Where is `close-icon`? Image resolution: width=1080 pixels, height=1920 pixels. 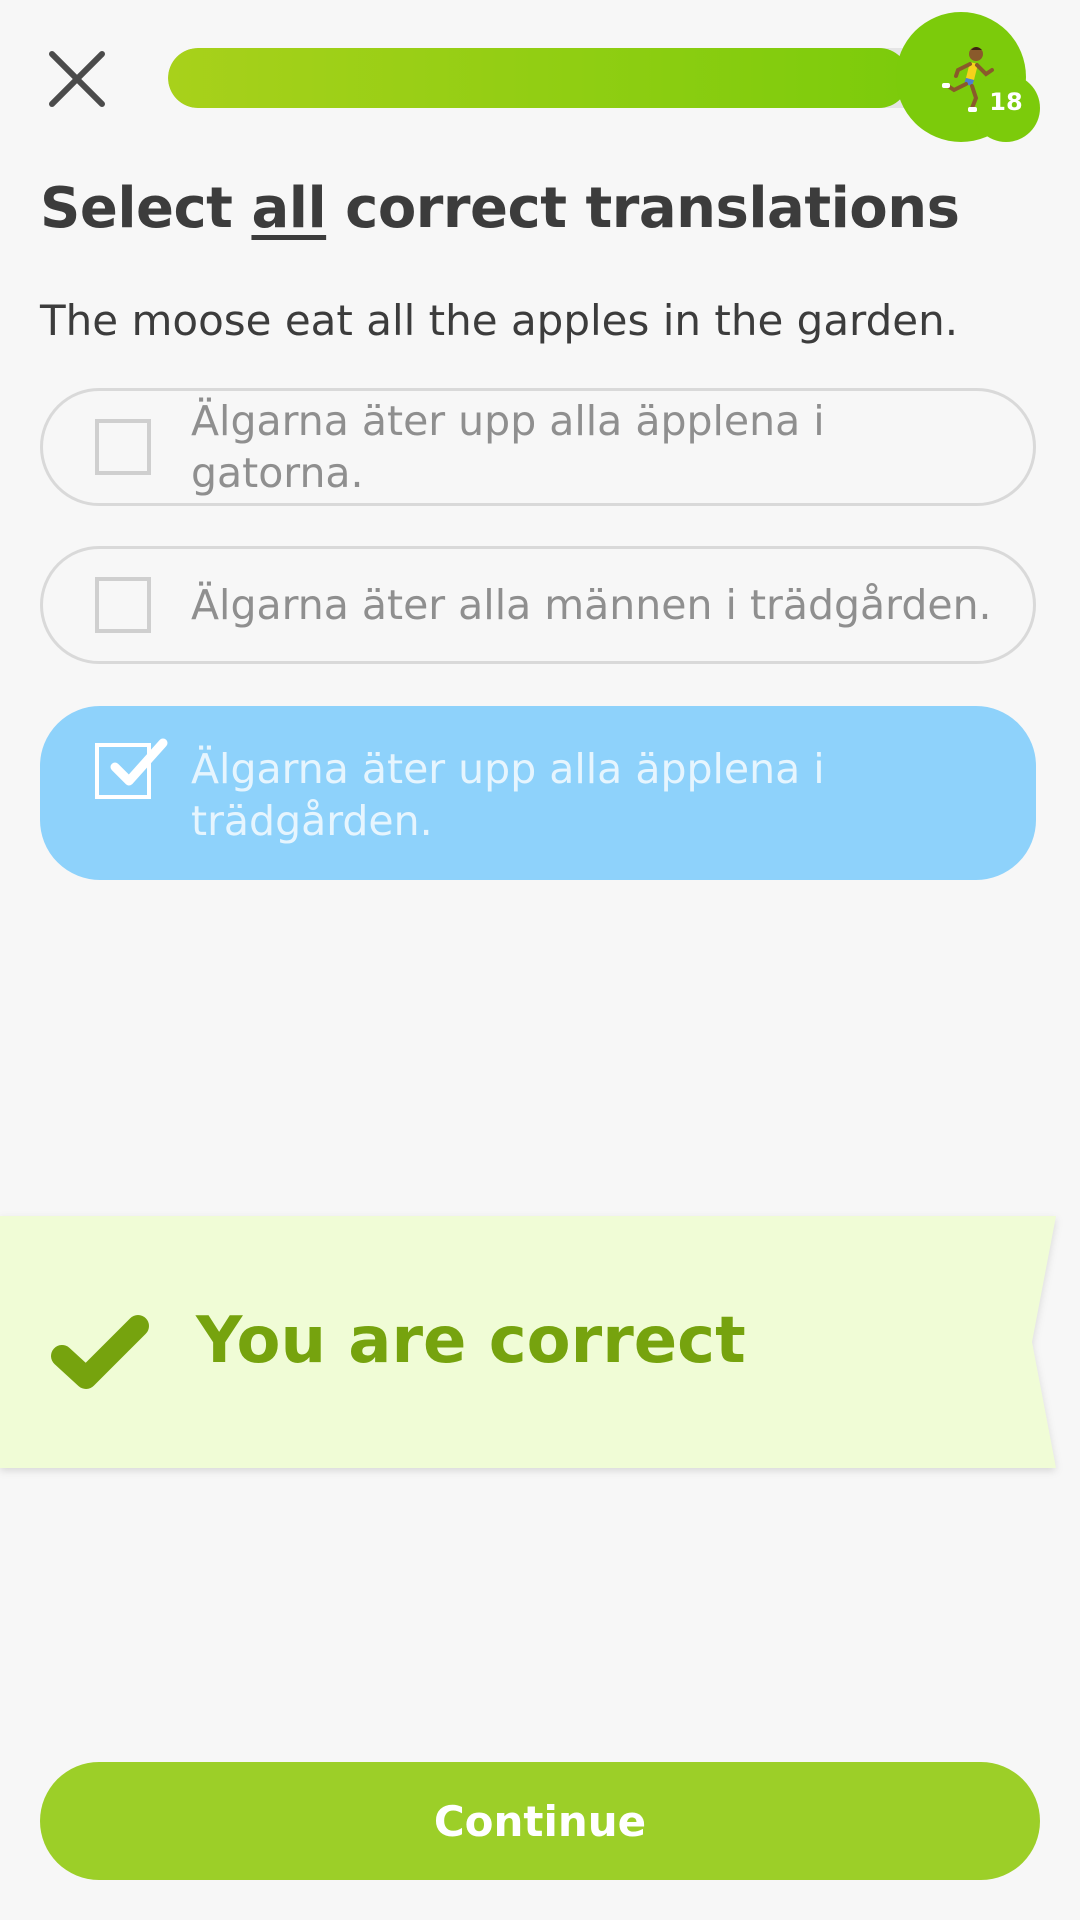 close-icon is located at coordinates (77, 79).